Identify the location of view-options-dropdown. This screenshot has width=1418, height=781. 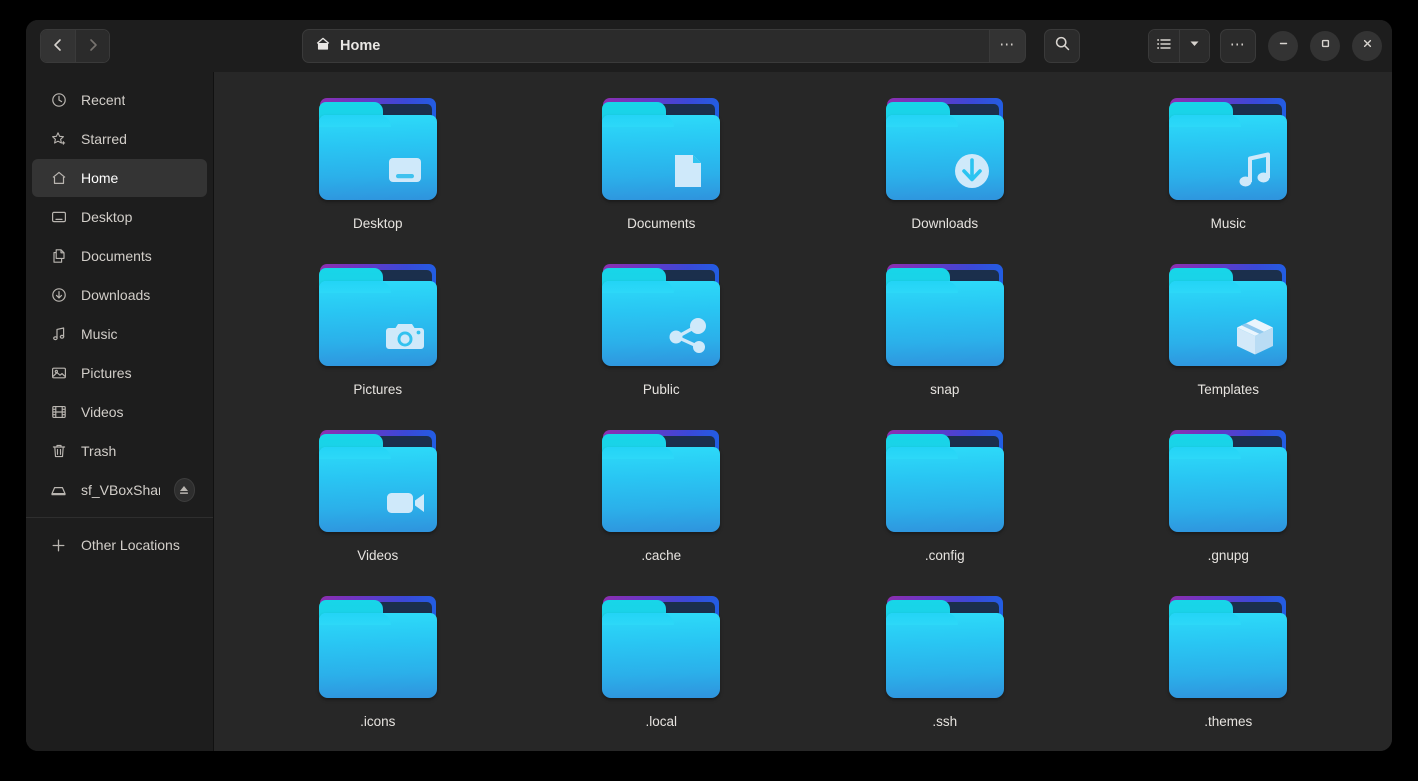
(1194, 46).